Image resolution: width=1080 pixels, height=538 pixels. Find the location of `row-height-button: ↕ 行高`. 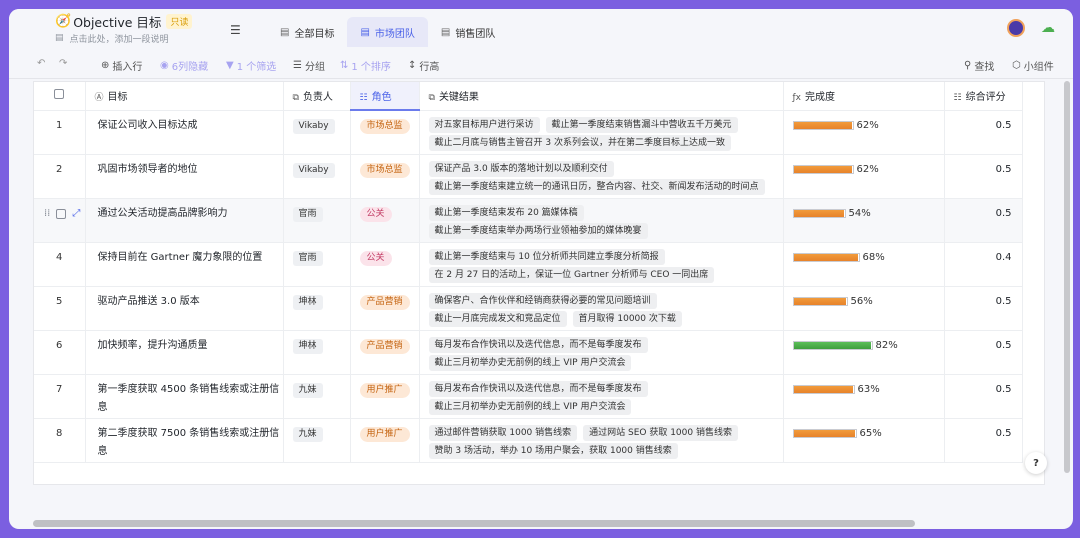

row-height-button: ↕ 行高 is located at coordinates (423, 65).